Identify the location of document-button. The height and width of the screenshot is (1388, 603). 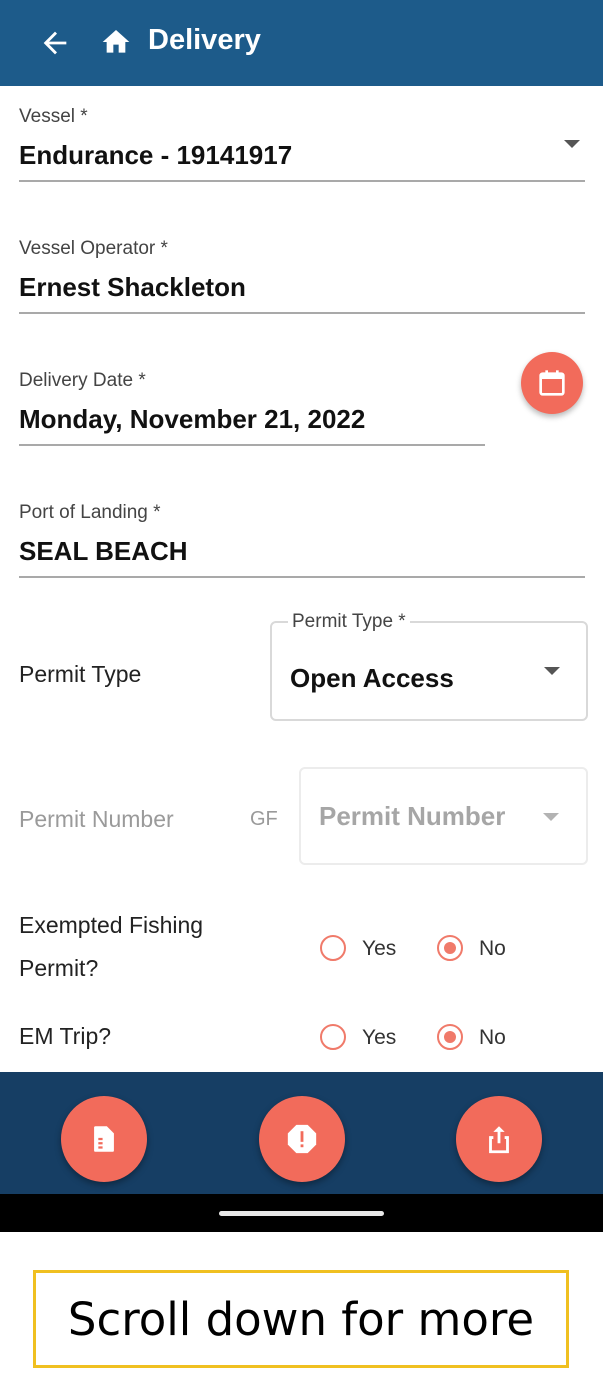
(104, 1139).